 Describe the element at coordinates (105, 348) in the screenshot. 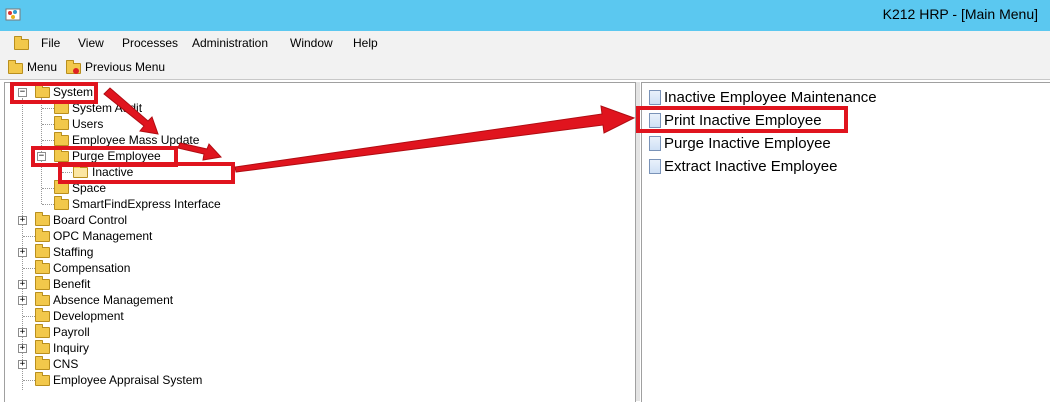

I see `tree-node-inquiry: + Inquiry` at that location.